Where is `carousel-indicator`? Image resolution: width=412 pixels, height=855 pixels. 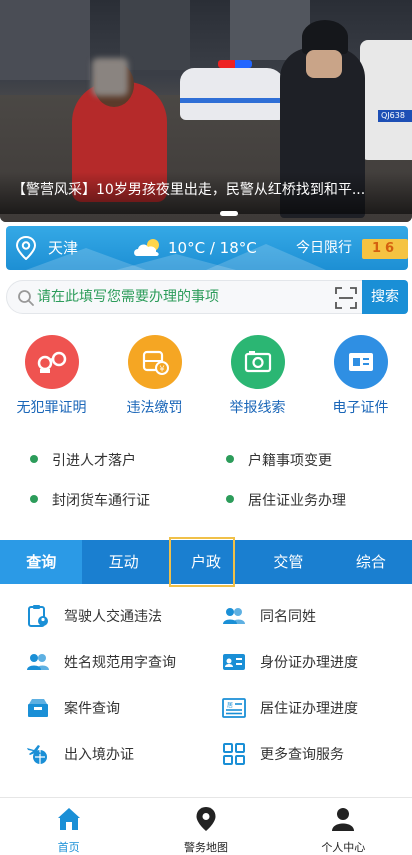 carousel-indicator is located at coordinates (229, 213).